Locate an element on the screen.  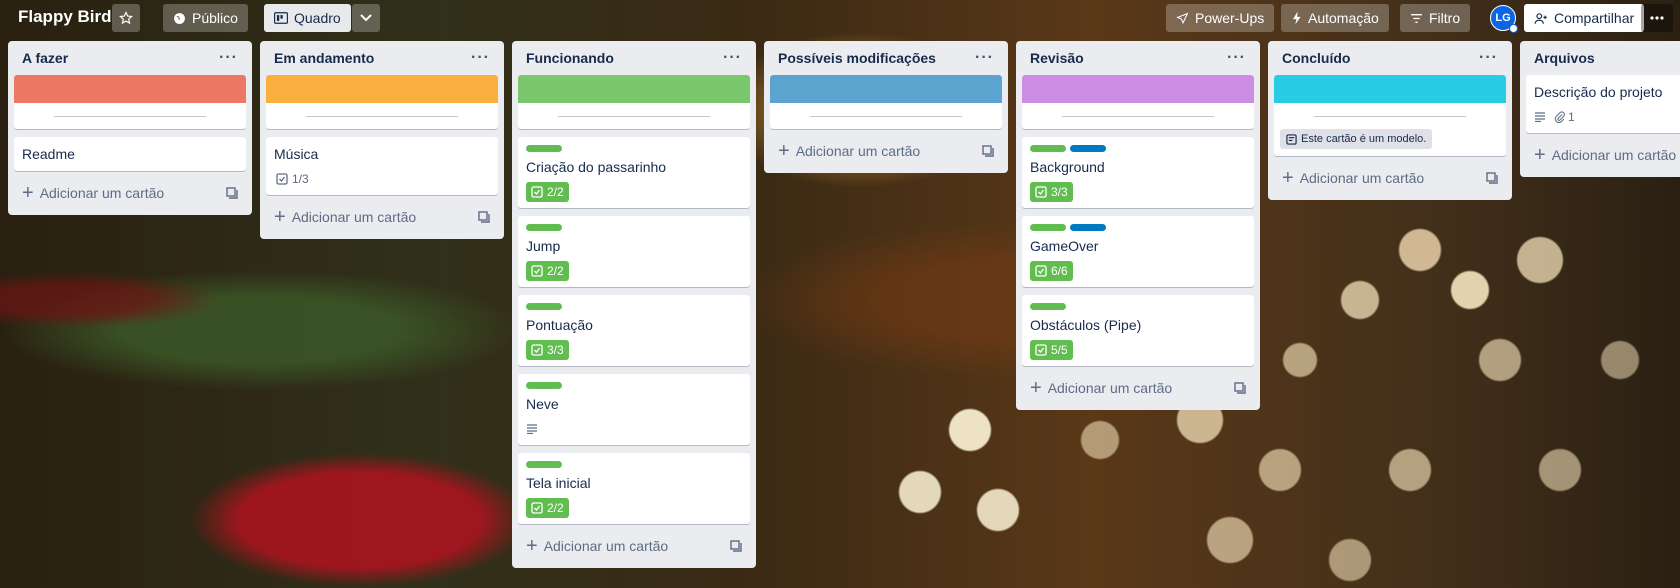
list-title: Arquivos is located at coordinates (1564, 58).